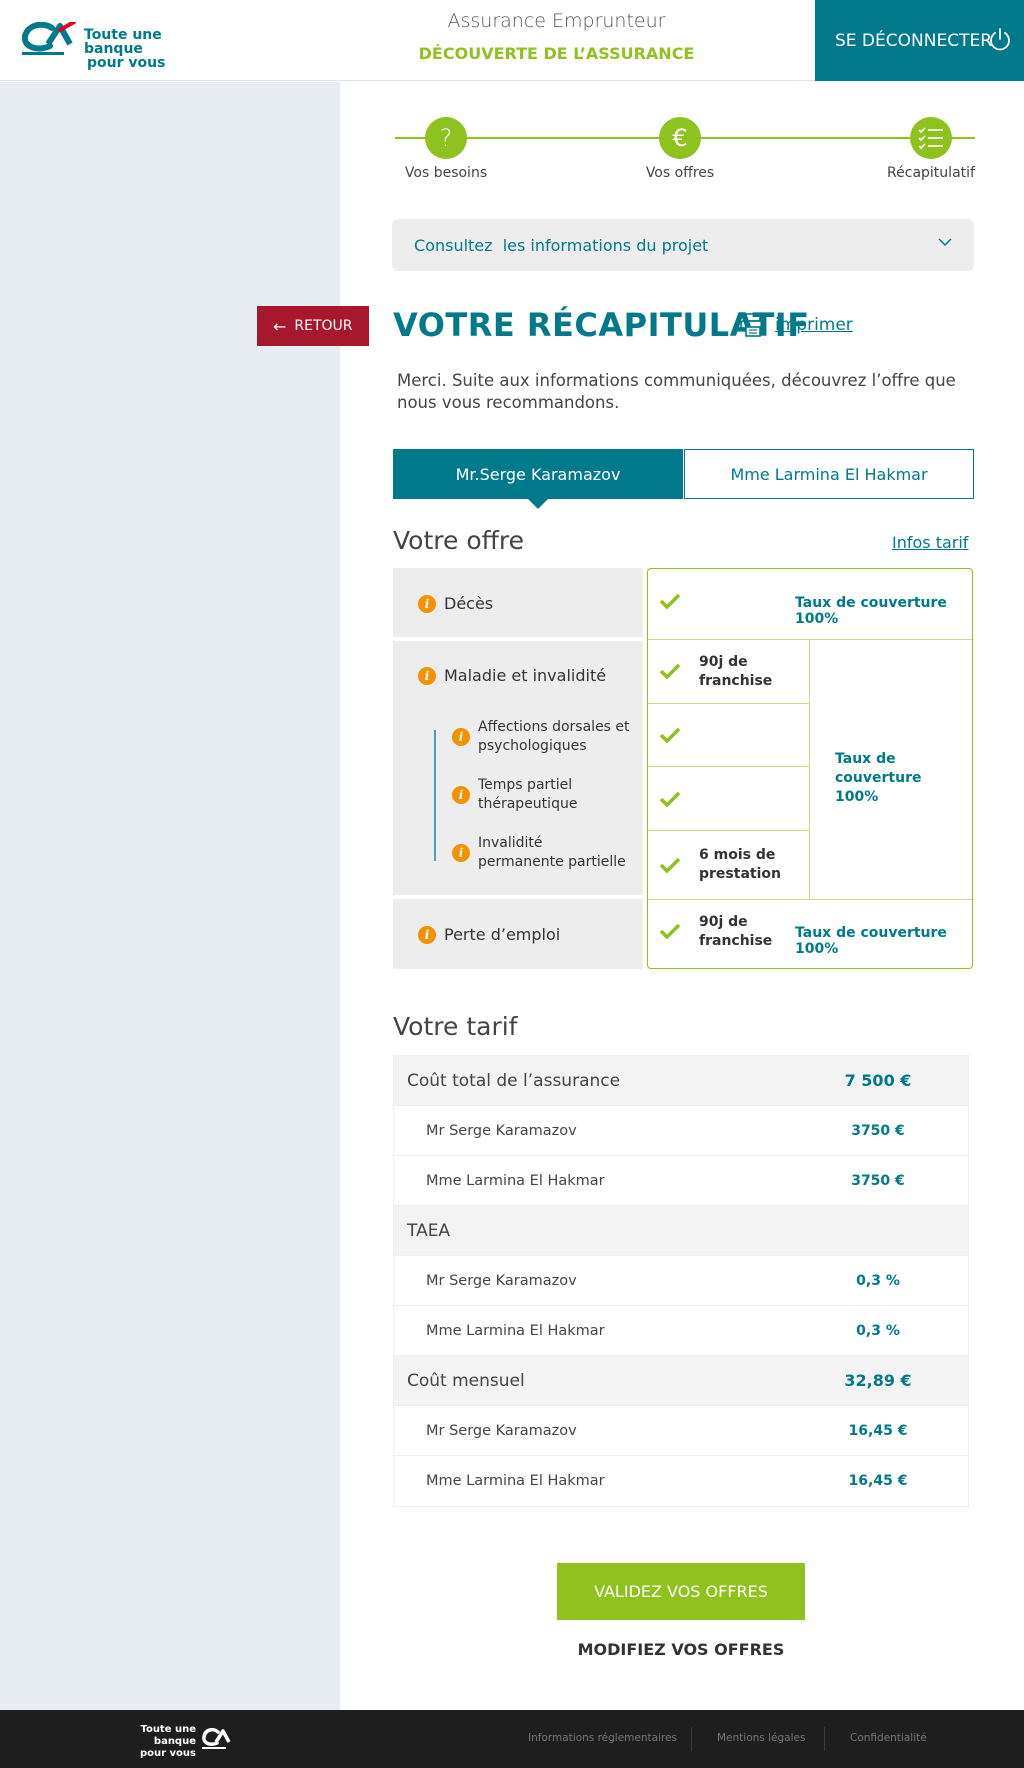 The width and height of the screenshot is (1024, 1768). Describe the element at coordinates (123, 42) in the screenshot. I see `logo-line-1: Toute une banque` at that location.